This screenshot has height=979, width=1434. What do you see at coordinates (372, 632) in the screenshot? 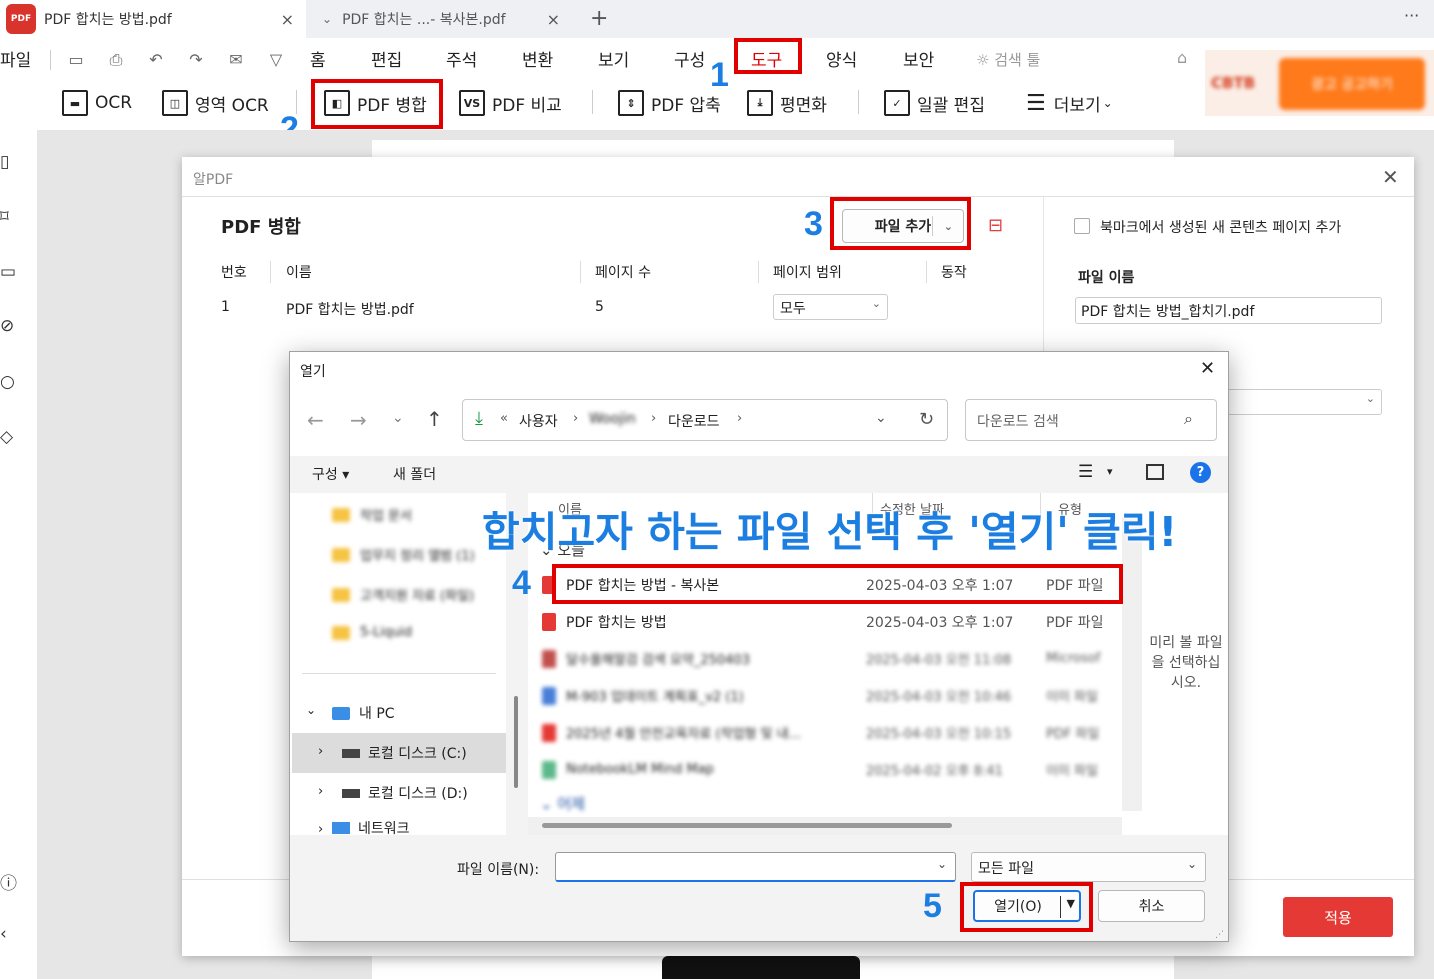
I see `nav-folder: 5-Liquid` at bounding box center [372, 632].